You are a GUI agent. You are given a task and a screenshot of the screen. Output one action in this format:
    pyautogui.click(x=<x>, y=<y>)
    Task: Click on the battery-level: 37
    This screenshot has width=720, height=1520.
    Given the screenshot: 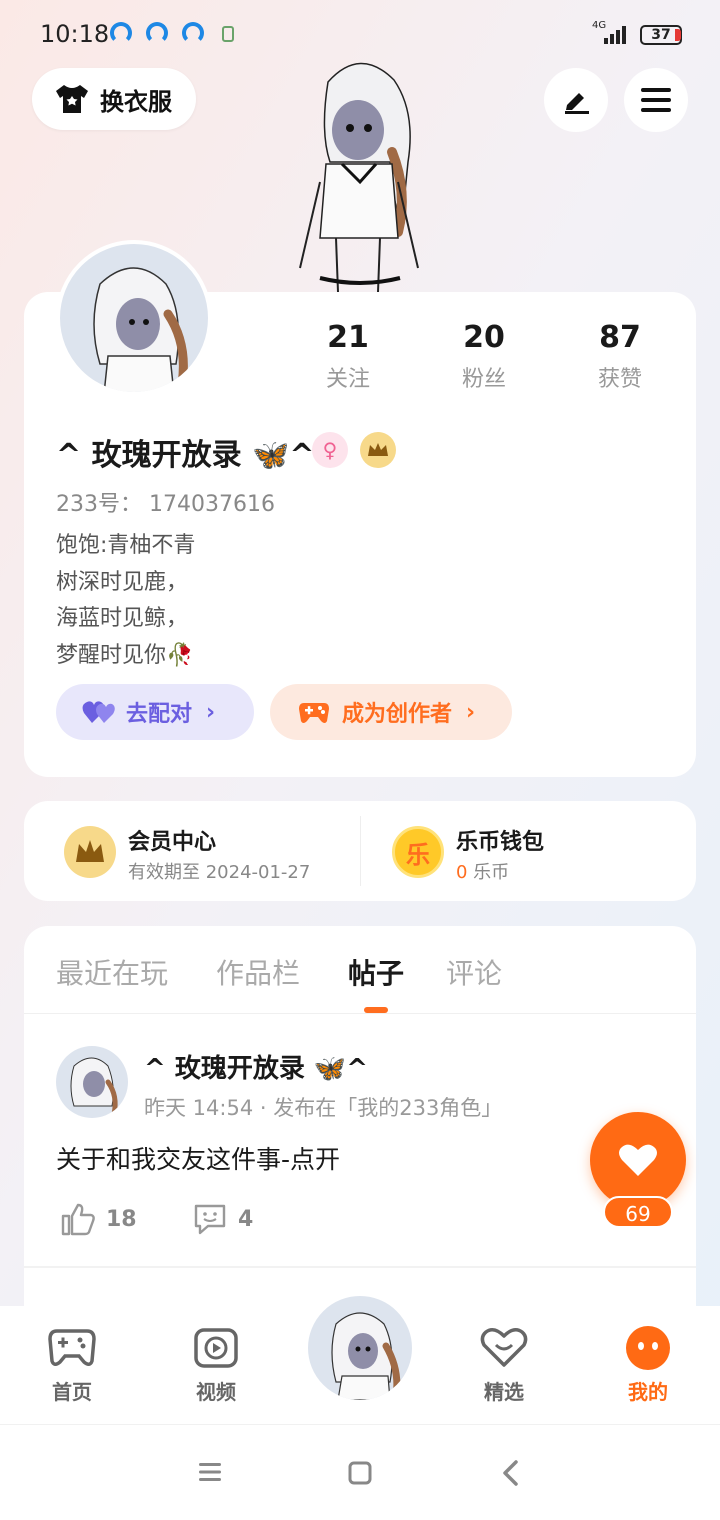 What is the action you would take?
    pyautogui.click(x=661, y=35)
    